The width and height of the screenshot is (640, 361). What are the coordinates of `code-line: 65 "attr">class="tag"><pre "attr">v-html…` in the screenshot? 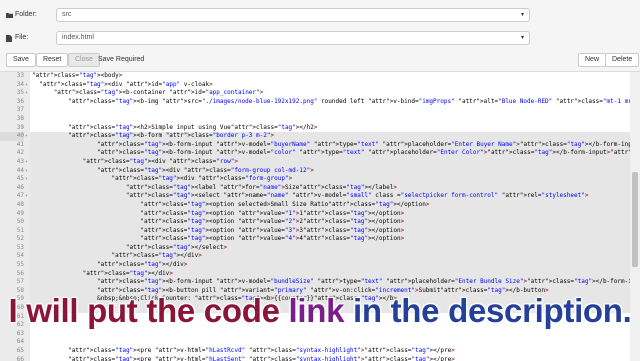 It's located at (315, 351).